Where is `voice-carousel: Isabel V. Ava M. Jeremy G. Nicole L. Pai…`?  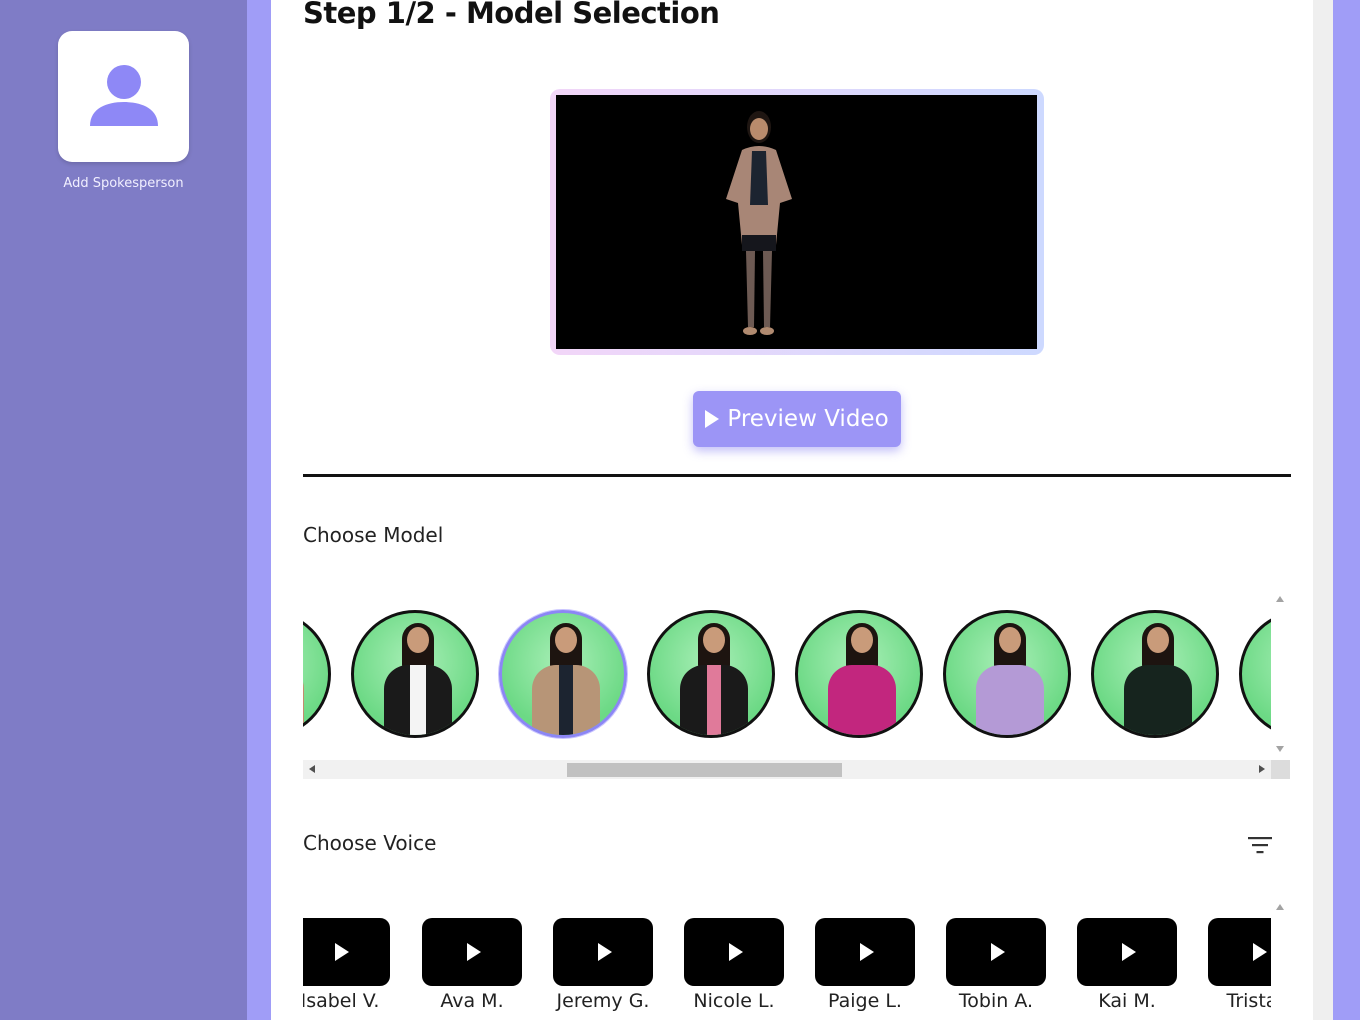
voice-carousel: Isabel V. Ava M. Jeremy G. Nicole L. Pai… is located at coordinates (787, 959).